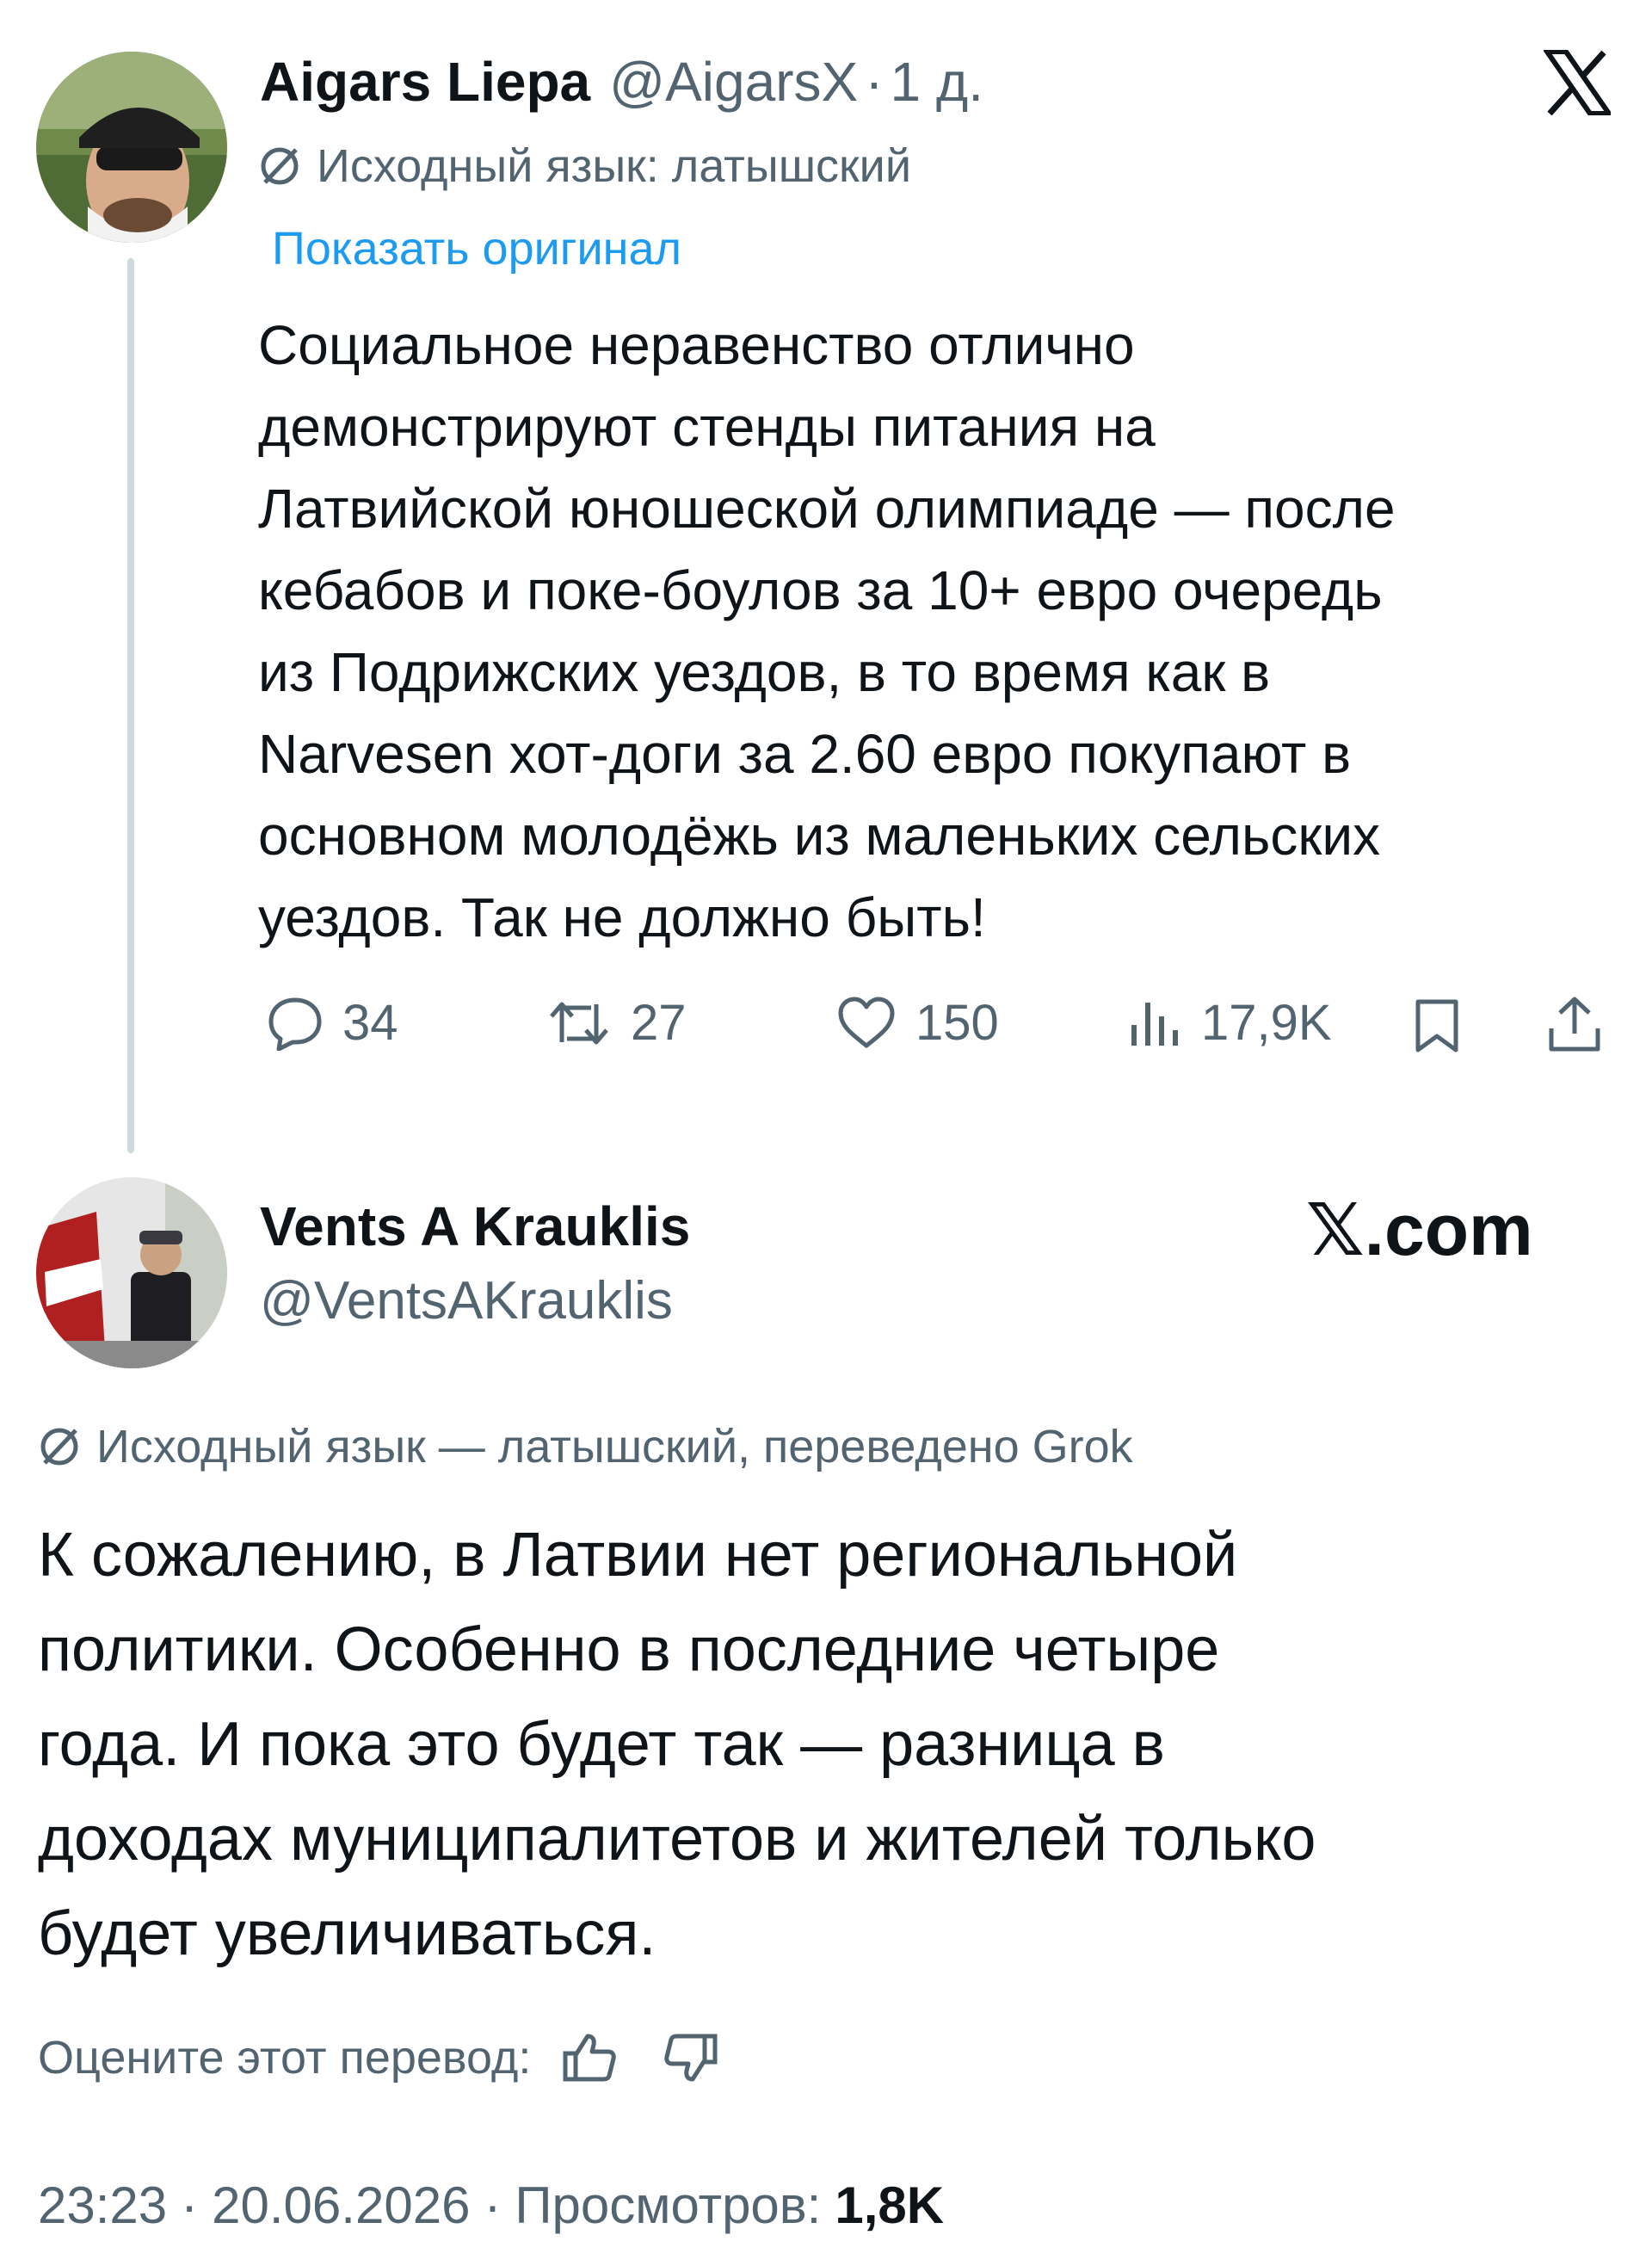  What do you see at coordinates (1577, 82) in the screenshot?
I see `x-logo-icon` at bounding box center [1577, 82].